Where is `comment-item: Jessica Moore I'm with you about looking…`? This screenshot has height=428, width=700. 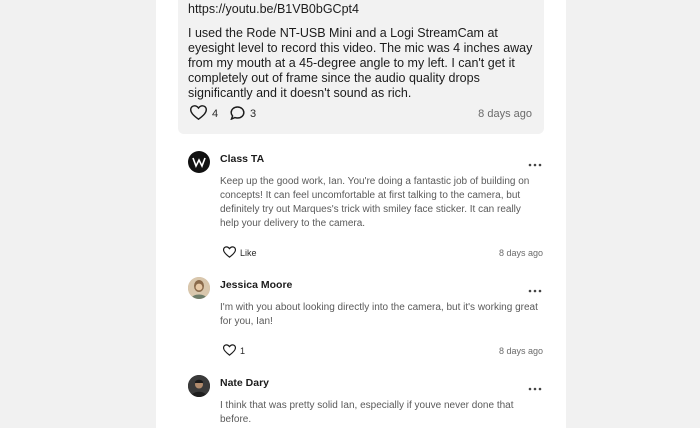
comment-item: Jessica Moore I'm with you about looking… is located at coordinates (366, 319).